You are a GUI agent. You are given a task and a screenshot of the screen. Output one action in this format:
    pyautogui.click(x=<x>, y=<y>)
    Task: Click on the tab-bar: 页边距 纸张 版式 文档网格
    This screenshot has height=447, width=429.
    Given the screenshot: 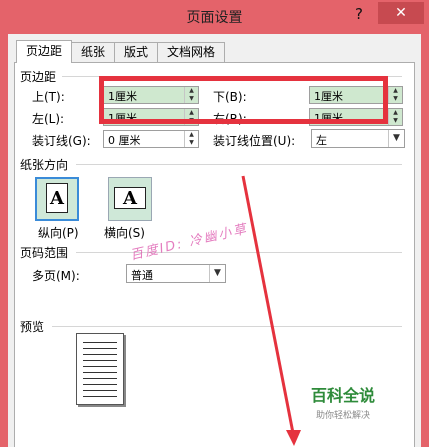 What is the action you would take?
    pyautogui.click(x=121, y=51)
    